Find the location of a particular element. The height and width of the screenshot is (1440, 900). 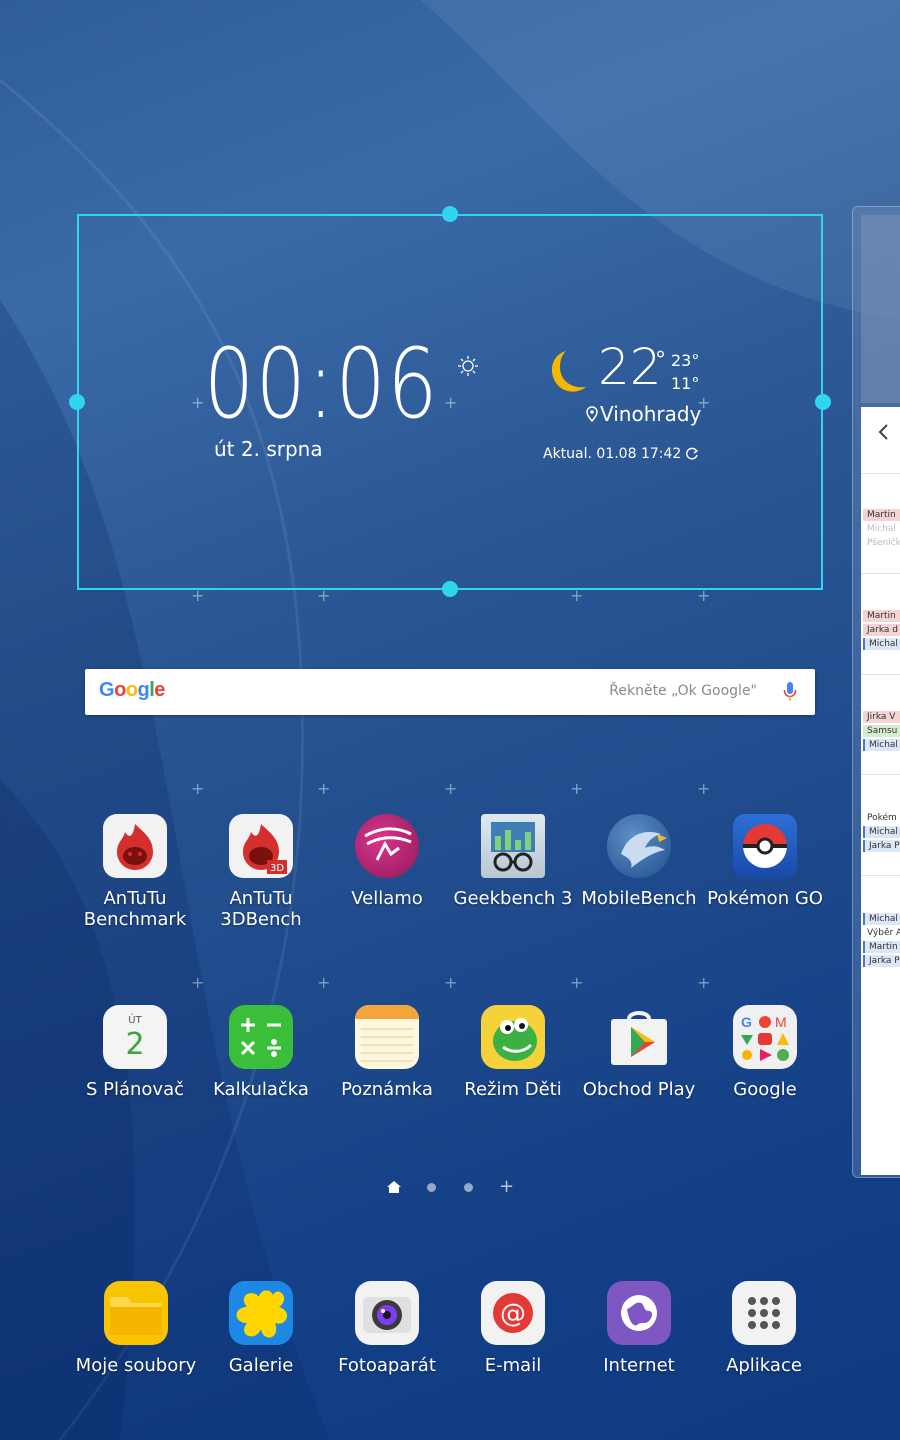

app-kalkulacka: Kalkulačka is located at coordinates (261, 1052).